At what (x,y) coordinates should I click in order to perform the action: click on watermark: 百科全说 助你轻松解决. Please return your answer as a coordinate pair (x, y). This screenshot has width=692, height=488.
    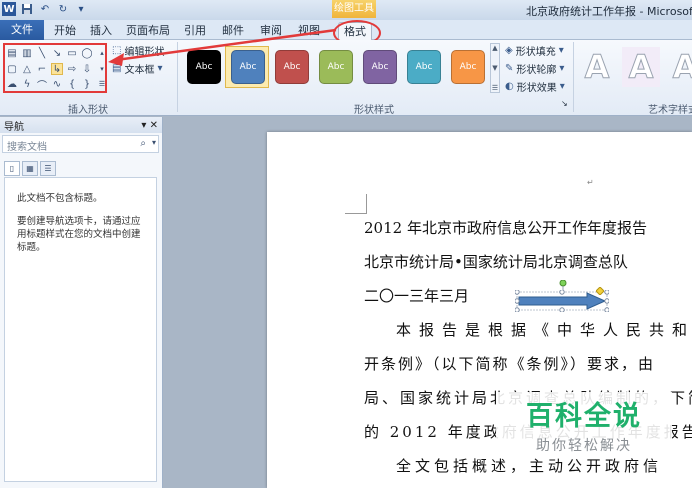
    Looking at the image, I should click on (584, 424).